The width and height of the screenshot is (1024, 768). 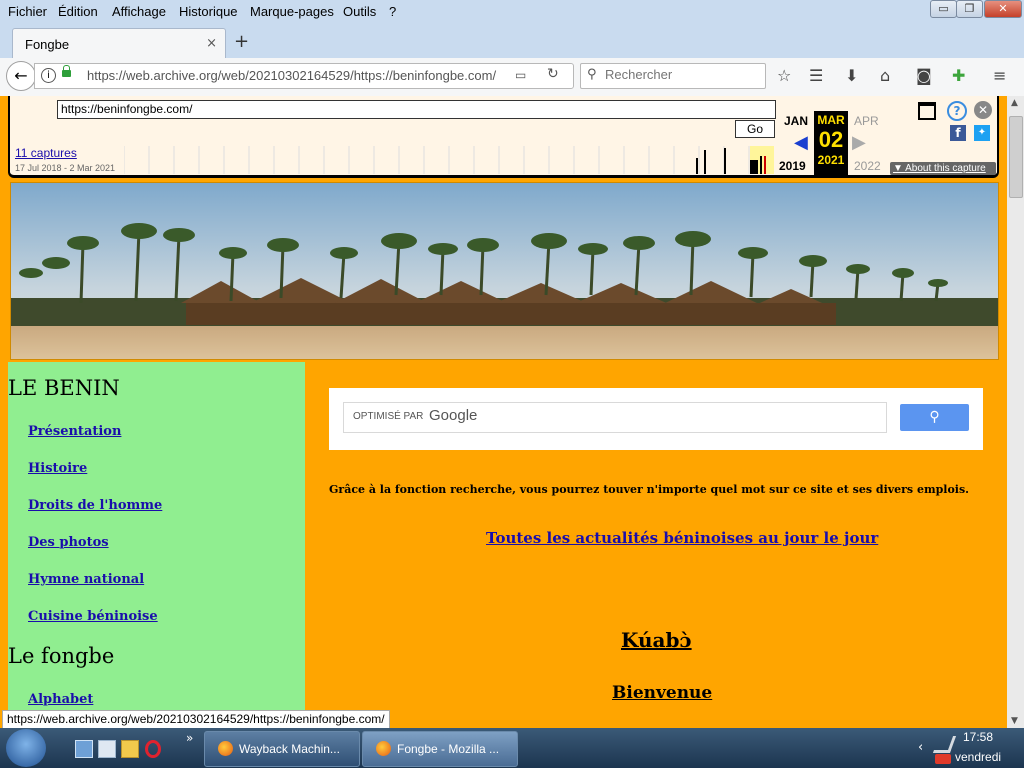 What do you see at coordinates (93, 616) in the screenshot?
I see `sidebar-link-cuisine: Cuisine béninoise` at bounding box center [93, 616].